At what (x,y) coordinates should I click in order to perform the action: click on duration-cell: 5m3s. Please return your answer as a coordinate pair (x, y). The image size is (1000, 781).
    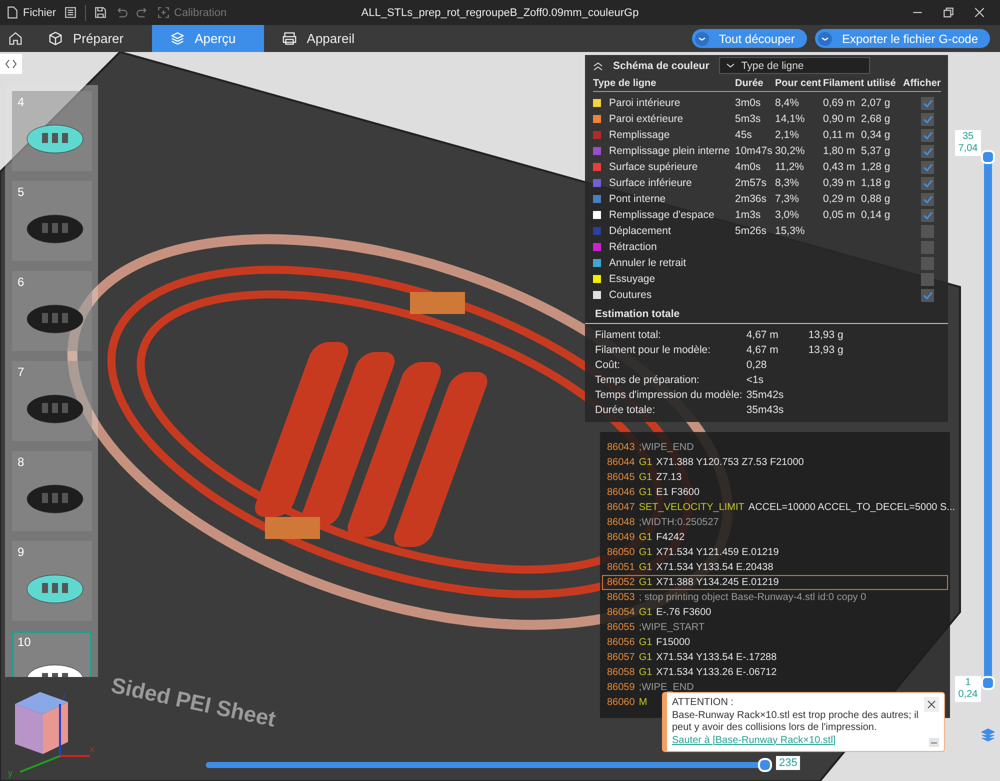
    Looking at the image, I should click on (748, 119).